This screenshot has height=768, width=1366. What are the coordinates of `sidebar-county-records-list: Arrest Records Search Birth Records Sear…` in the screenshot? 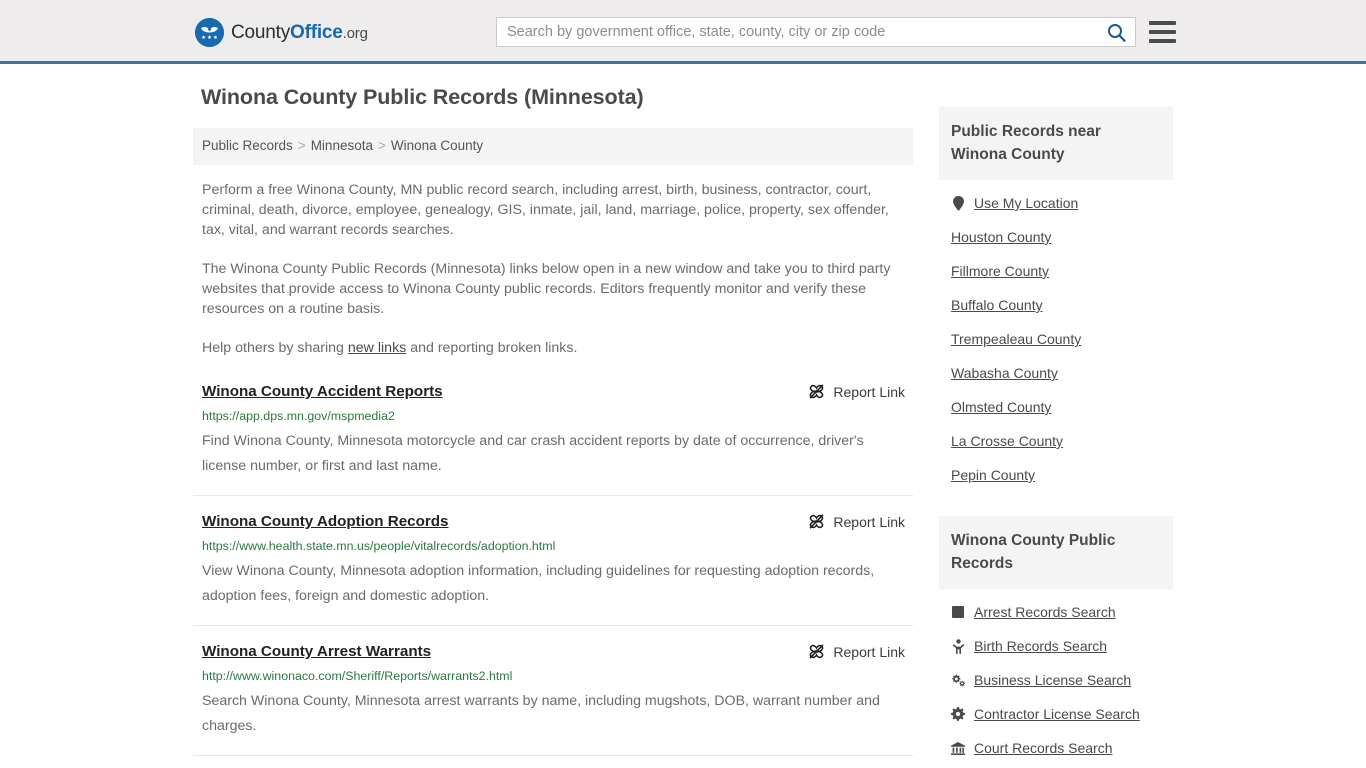 It's located at (1056, 677).